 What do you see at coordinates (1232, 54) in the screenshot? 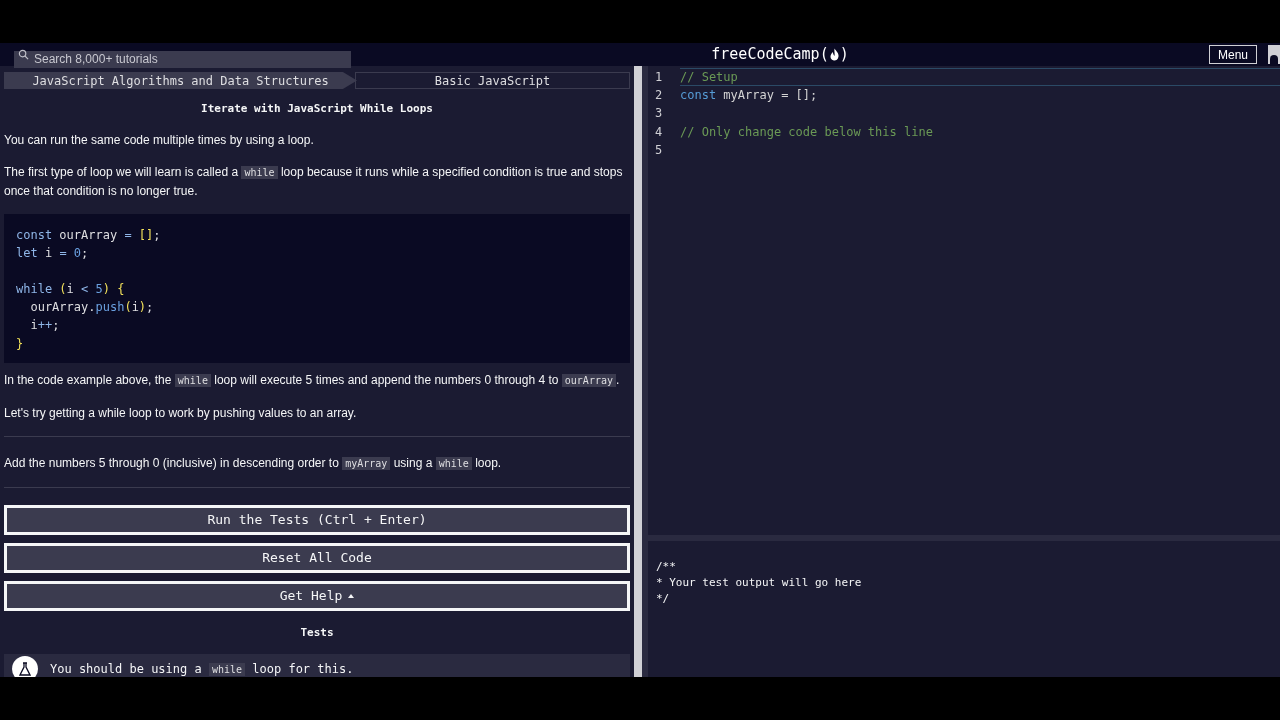
I see `menu-button: Menu` at bounding box center [1232, 54].